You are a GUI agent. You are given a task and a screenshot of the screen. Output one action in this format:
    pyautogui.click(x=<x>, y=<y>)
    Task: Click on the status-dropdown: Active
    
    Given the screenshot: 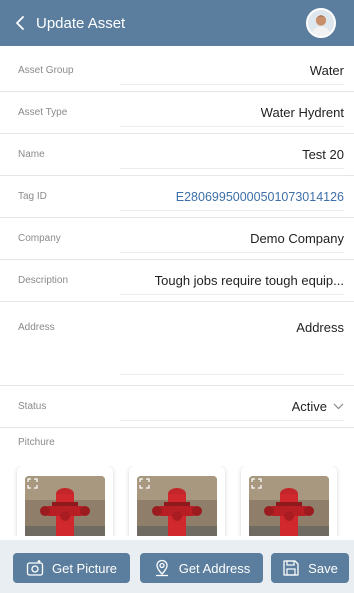 What is the action you would take?
    pyautogui.click(x=318, y=406)
    